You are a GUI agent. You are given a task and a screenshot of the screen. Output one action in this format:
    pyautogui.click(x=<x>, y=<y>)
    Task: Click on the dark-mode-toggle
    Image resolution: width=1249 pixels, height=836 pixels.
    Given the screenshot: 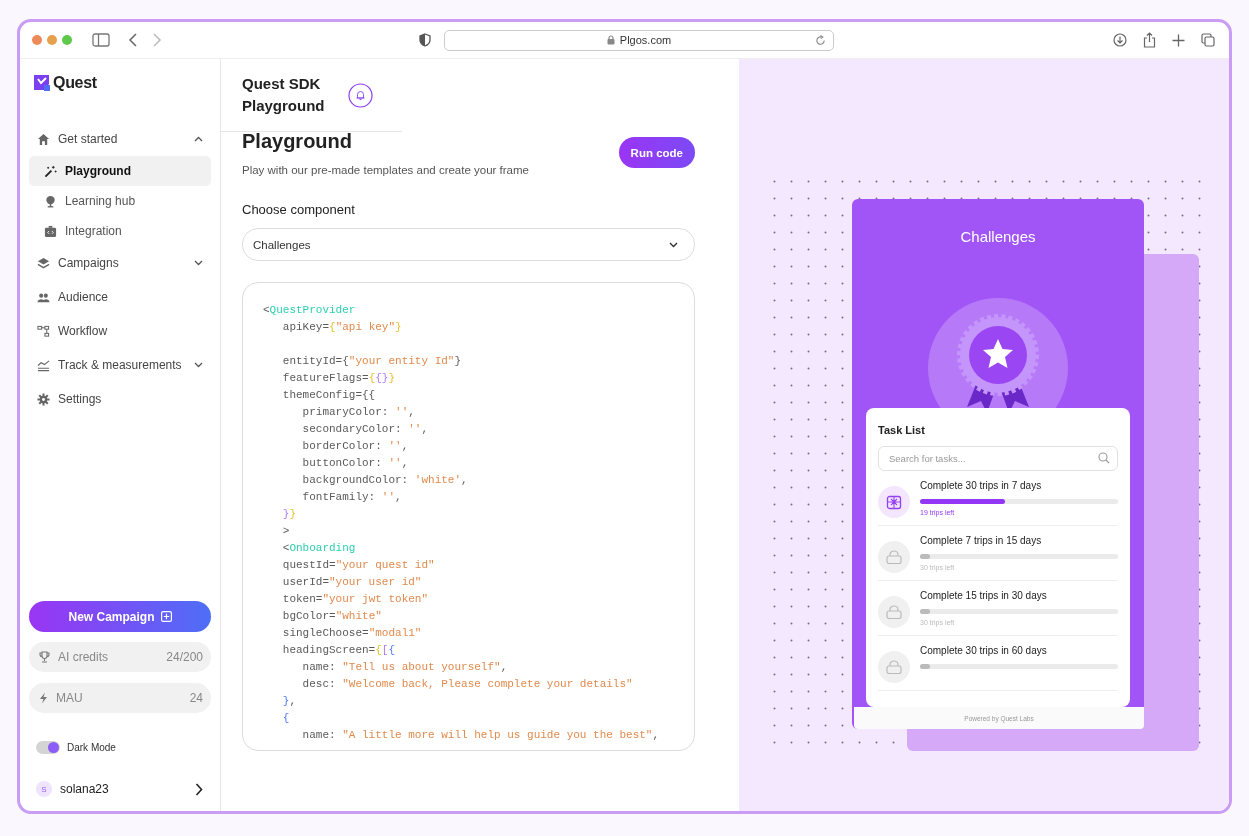 What is the action you would take?
    pyautogui.click(x=48, y=747)
    